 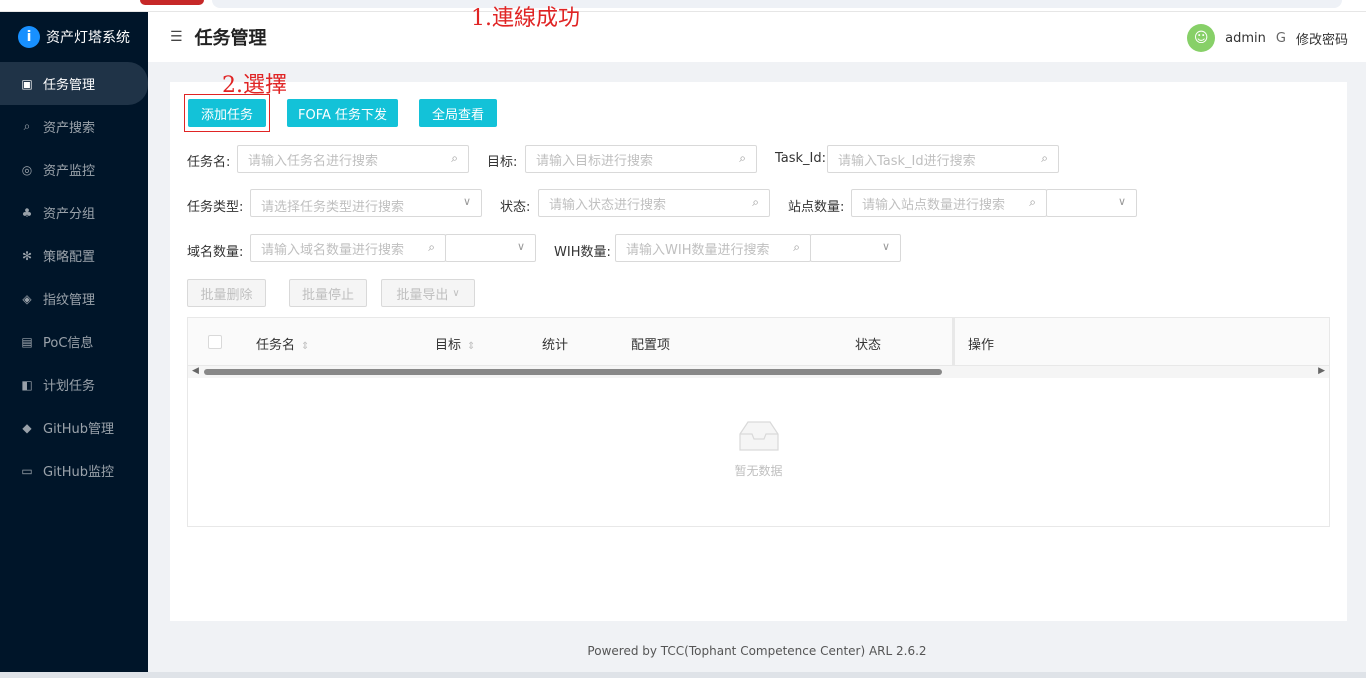 What do you see at coordinates (276, 345) in the screenshot?
I see `column-label: 任务名` at bounding box center [276, 345].